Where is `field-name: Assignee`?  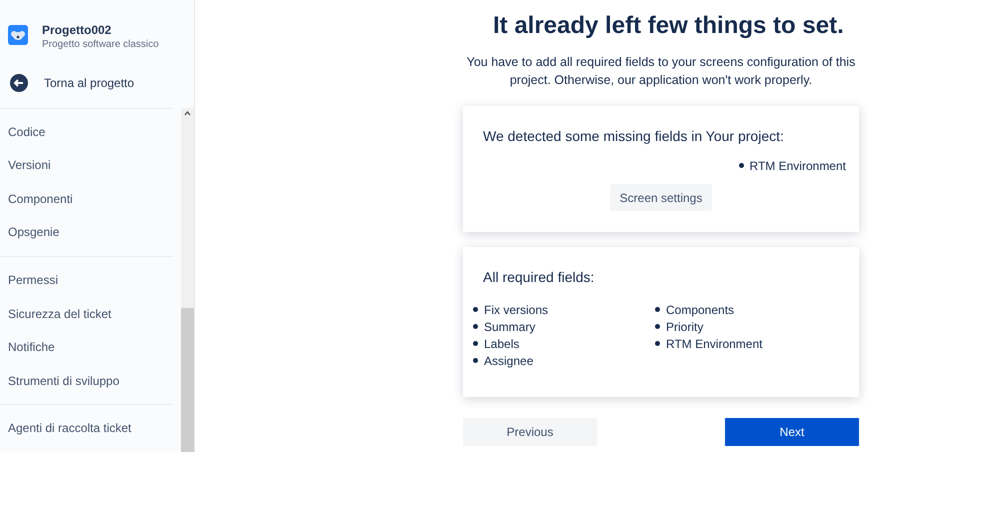 field-name: Assignee is located at coordinates (509, 361).